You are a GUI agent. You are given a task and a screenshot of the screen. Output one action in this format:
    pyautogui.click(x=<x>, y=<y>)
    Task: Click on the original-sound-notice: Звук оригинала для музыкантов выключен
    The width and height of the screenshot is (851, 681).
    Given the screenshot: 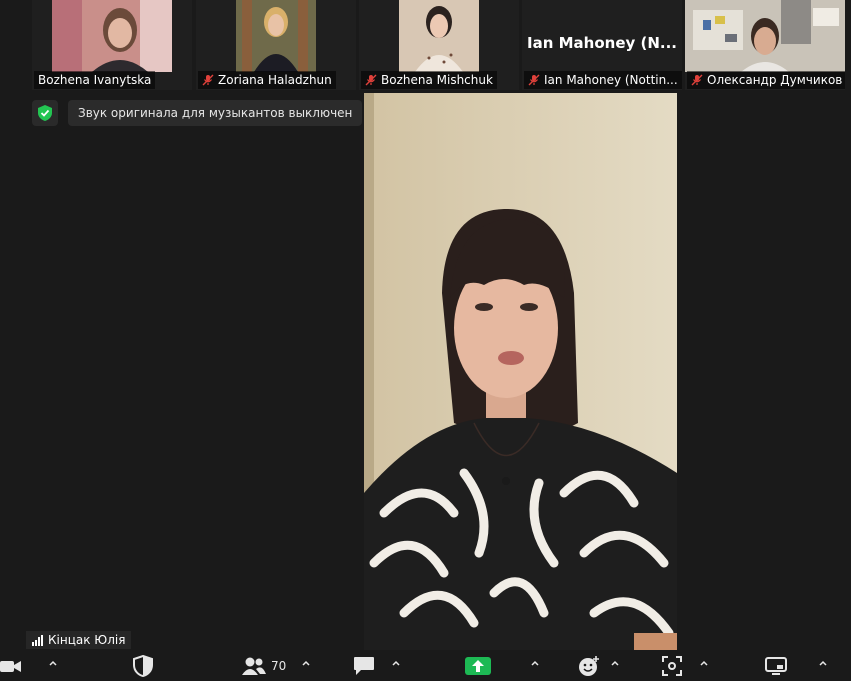 What is the action you would take?
    pyautogui.click(x=197, y=113)
    